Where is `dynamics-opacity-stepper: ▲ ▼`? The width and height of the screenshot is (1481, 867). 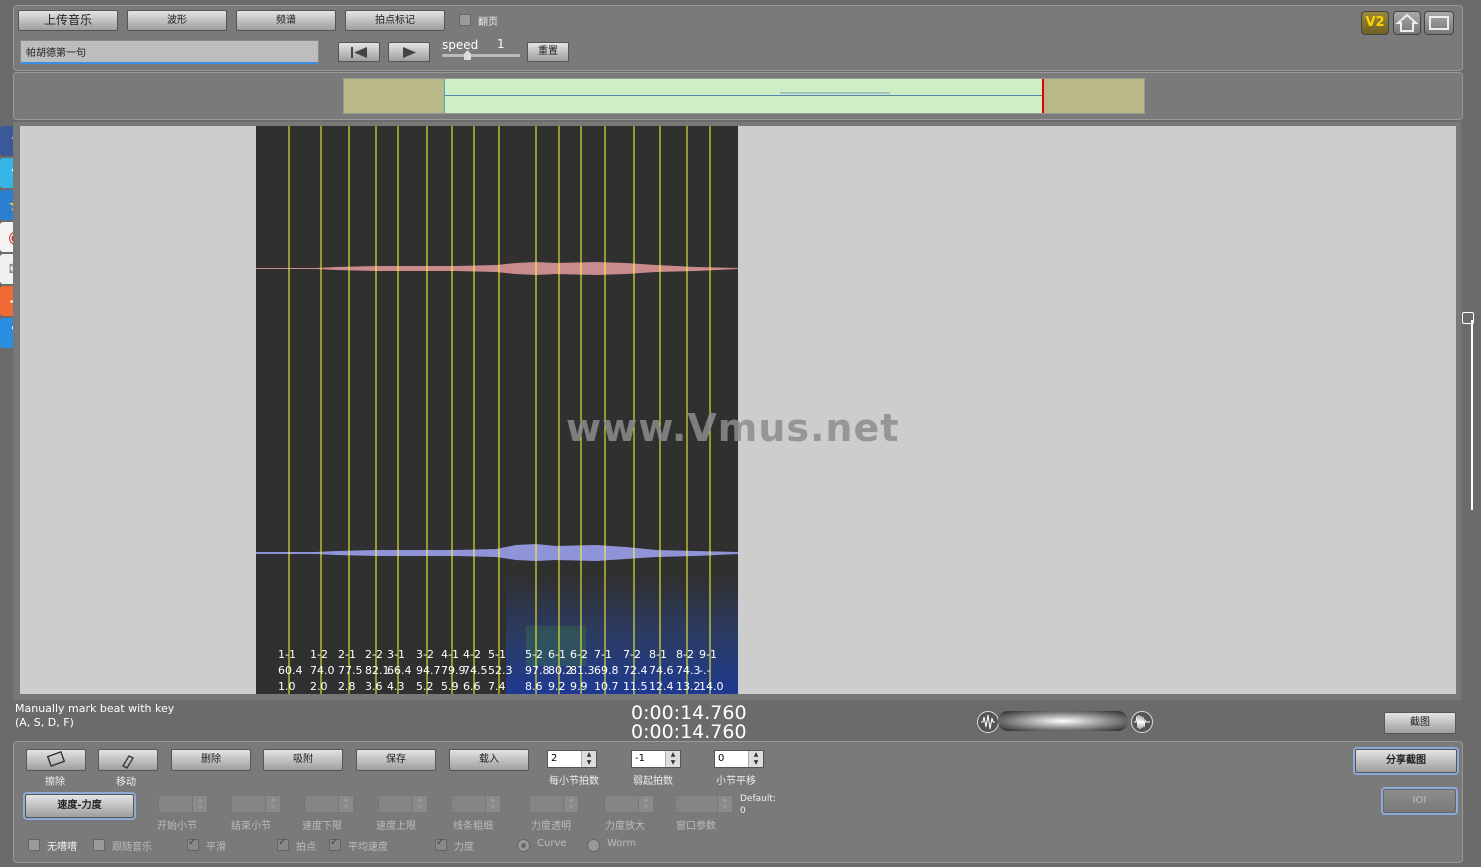
dynamics-opacity-stepper: ▲ ▼ is located at coordinates (554, 804).